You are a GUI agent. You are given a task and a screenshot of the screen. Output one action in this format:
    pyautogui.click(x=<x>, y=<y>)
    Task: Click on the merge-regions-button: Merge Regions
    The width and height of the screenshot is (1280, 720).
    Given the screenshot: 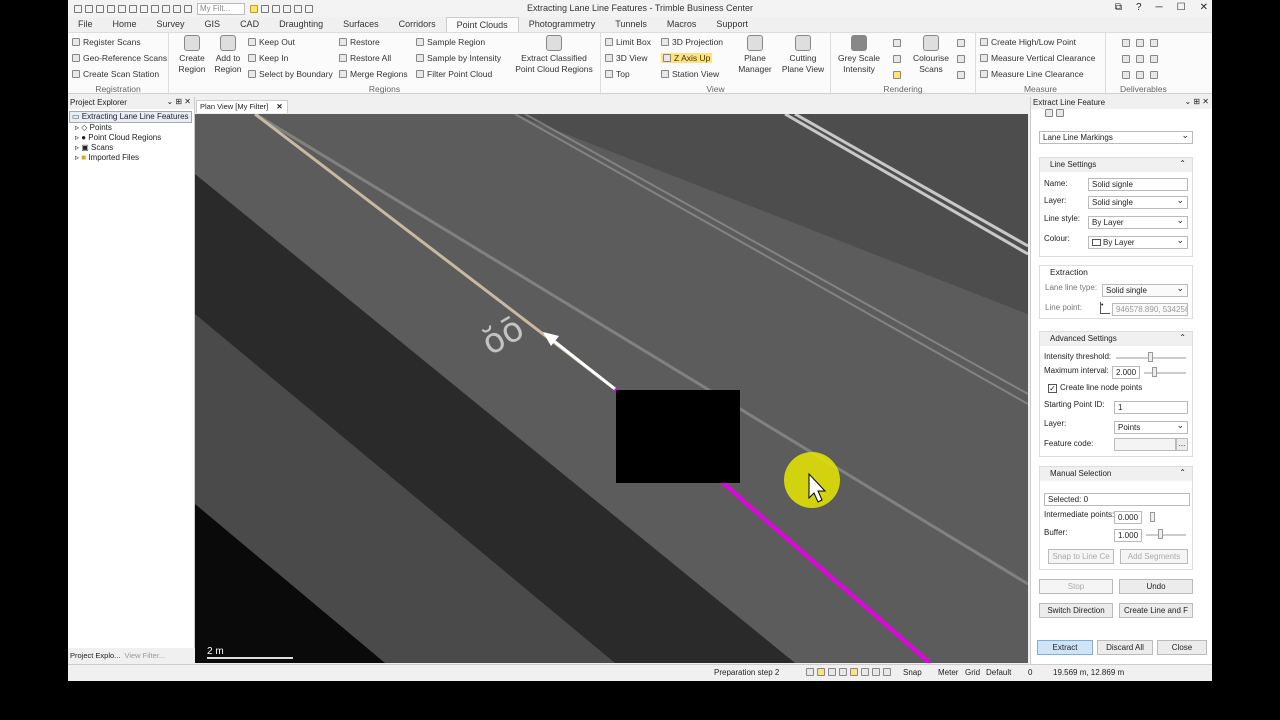 What is the action you would take?
    pyautogui.click(x=373, y=74)
    